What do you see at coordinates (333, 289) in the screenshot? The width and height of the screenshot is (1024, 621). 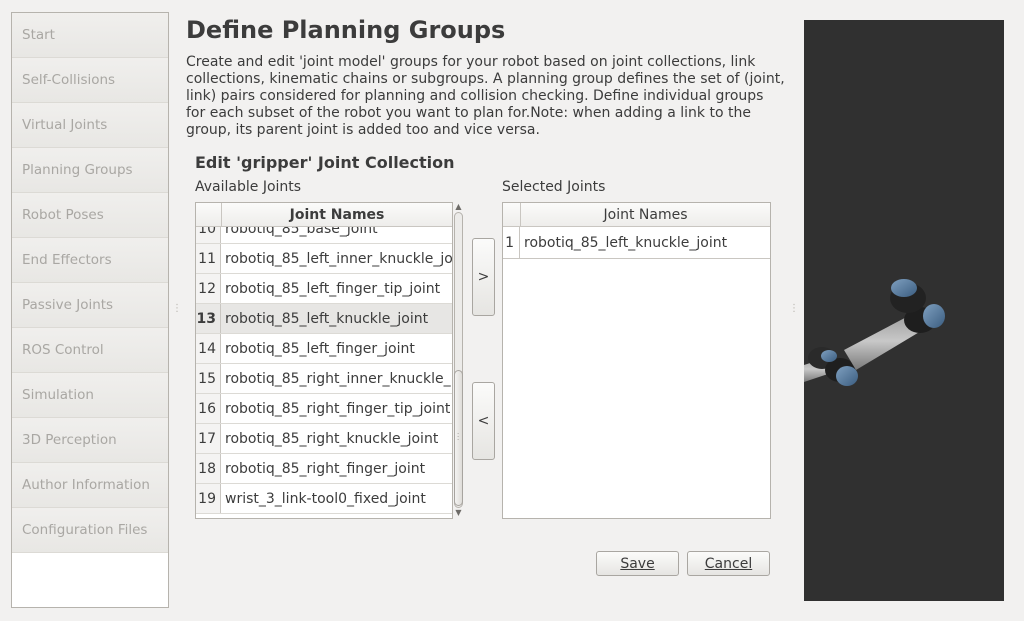 I see `joint-name-cell: robotiq_85_left_finger_tip_joint` at bounding box center [333, 289].